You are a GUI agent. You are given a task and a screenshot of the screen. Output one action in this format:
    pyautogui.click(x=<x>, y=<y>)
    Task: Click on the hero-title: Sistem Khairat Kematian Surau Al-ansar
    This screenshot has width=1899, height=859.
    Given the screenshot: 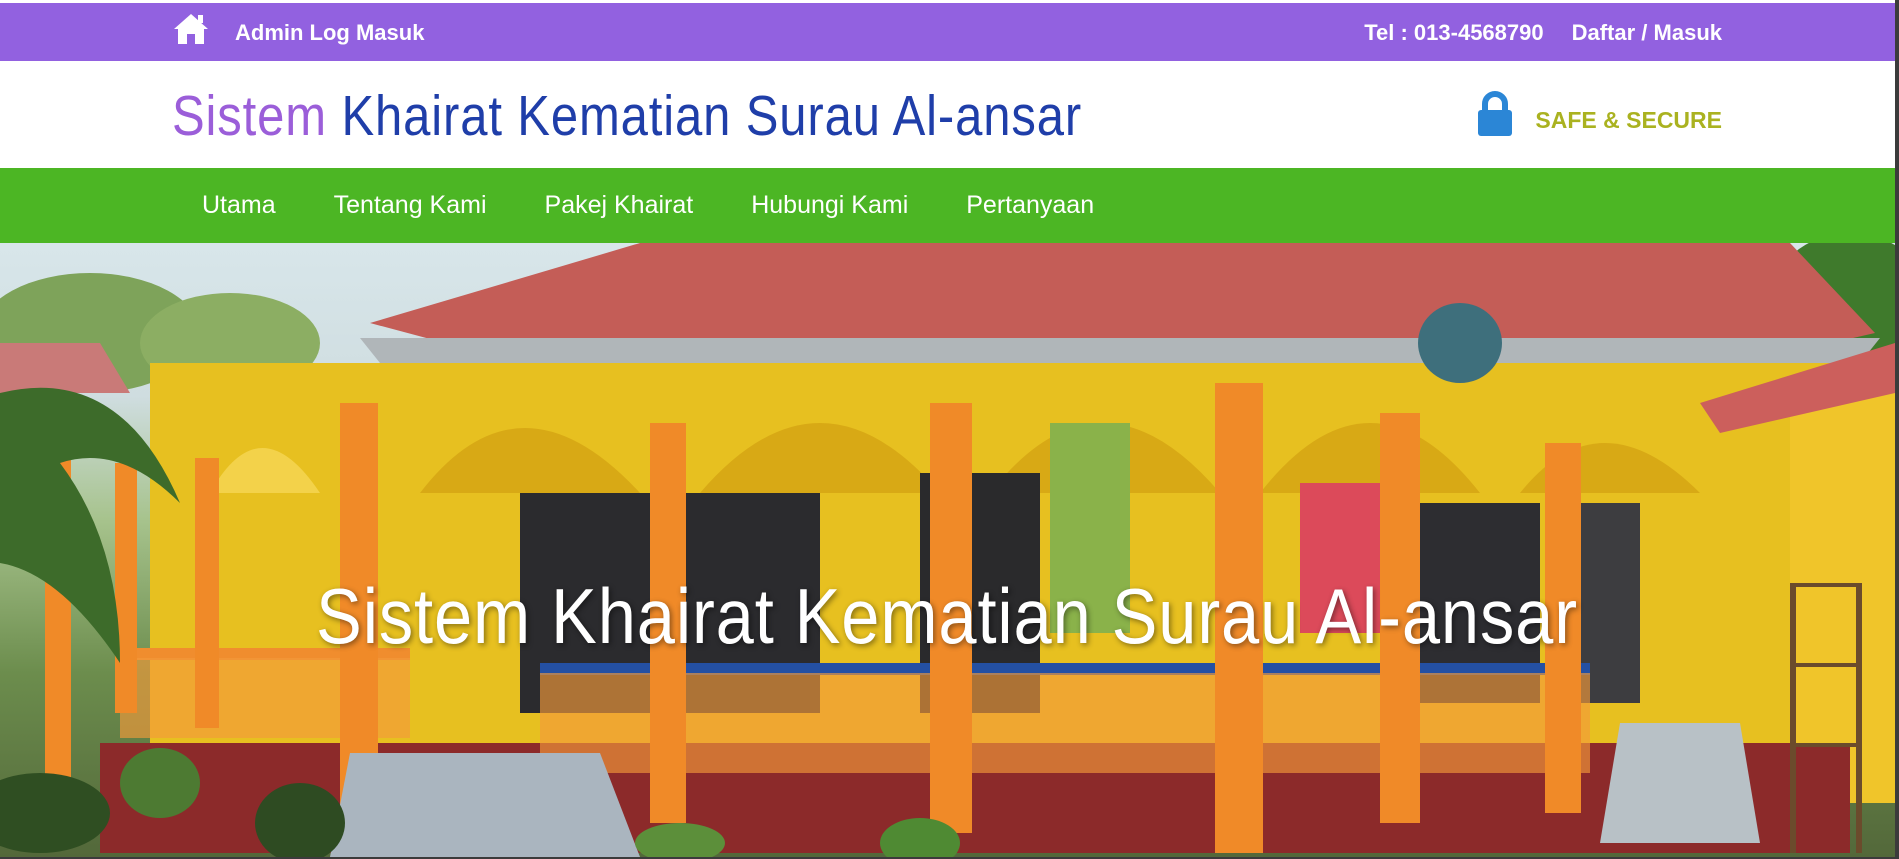 What is the action you would take?
    pyautogui.click(x=947, y=616)
    